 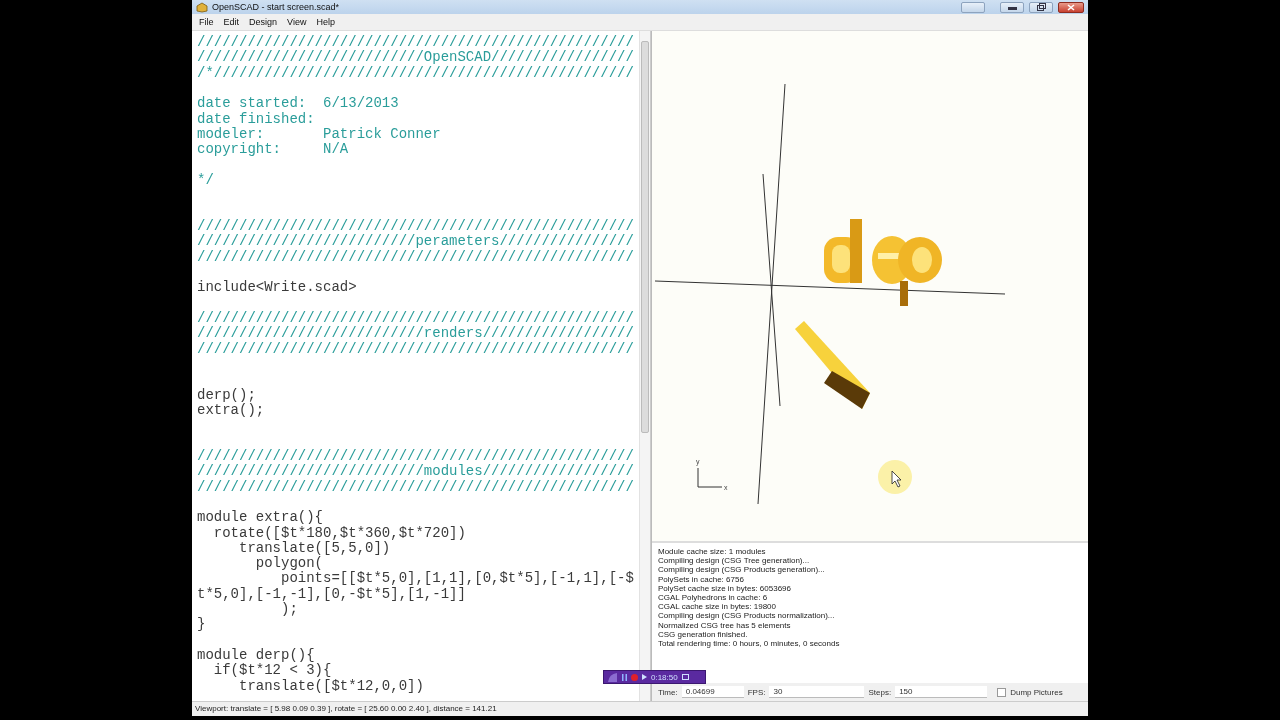 I want to click on code-line: include<Write.scad>, so click(x=277, y=288).